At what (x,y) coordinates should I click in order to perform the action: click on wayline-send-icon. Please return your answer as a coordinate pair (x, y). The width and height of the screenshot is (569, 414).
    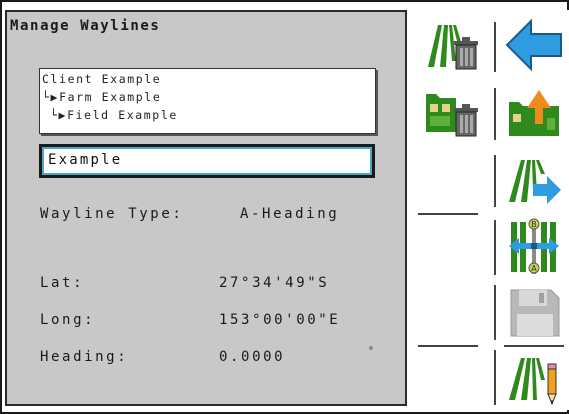
    Looking at the image, I should click on (535, 182).